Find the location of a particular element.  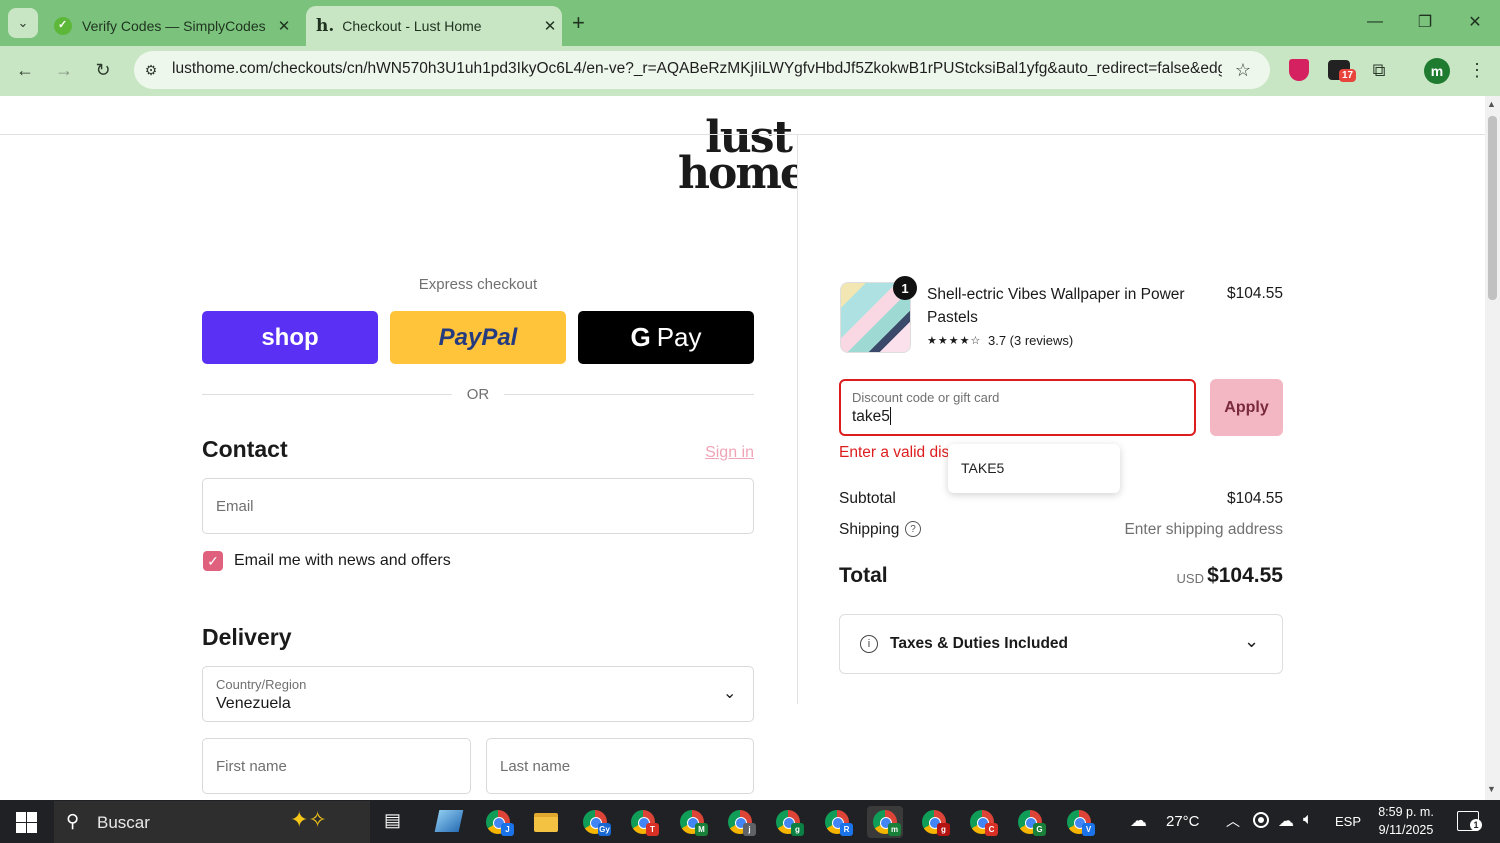

ublock-extension-icon is located at coordinates (1299, 70).